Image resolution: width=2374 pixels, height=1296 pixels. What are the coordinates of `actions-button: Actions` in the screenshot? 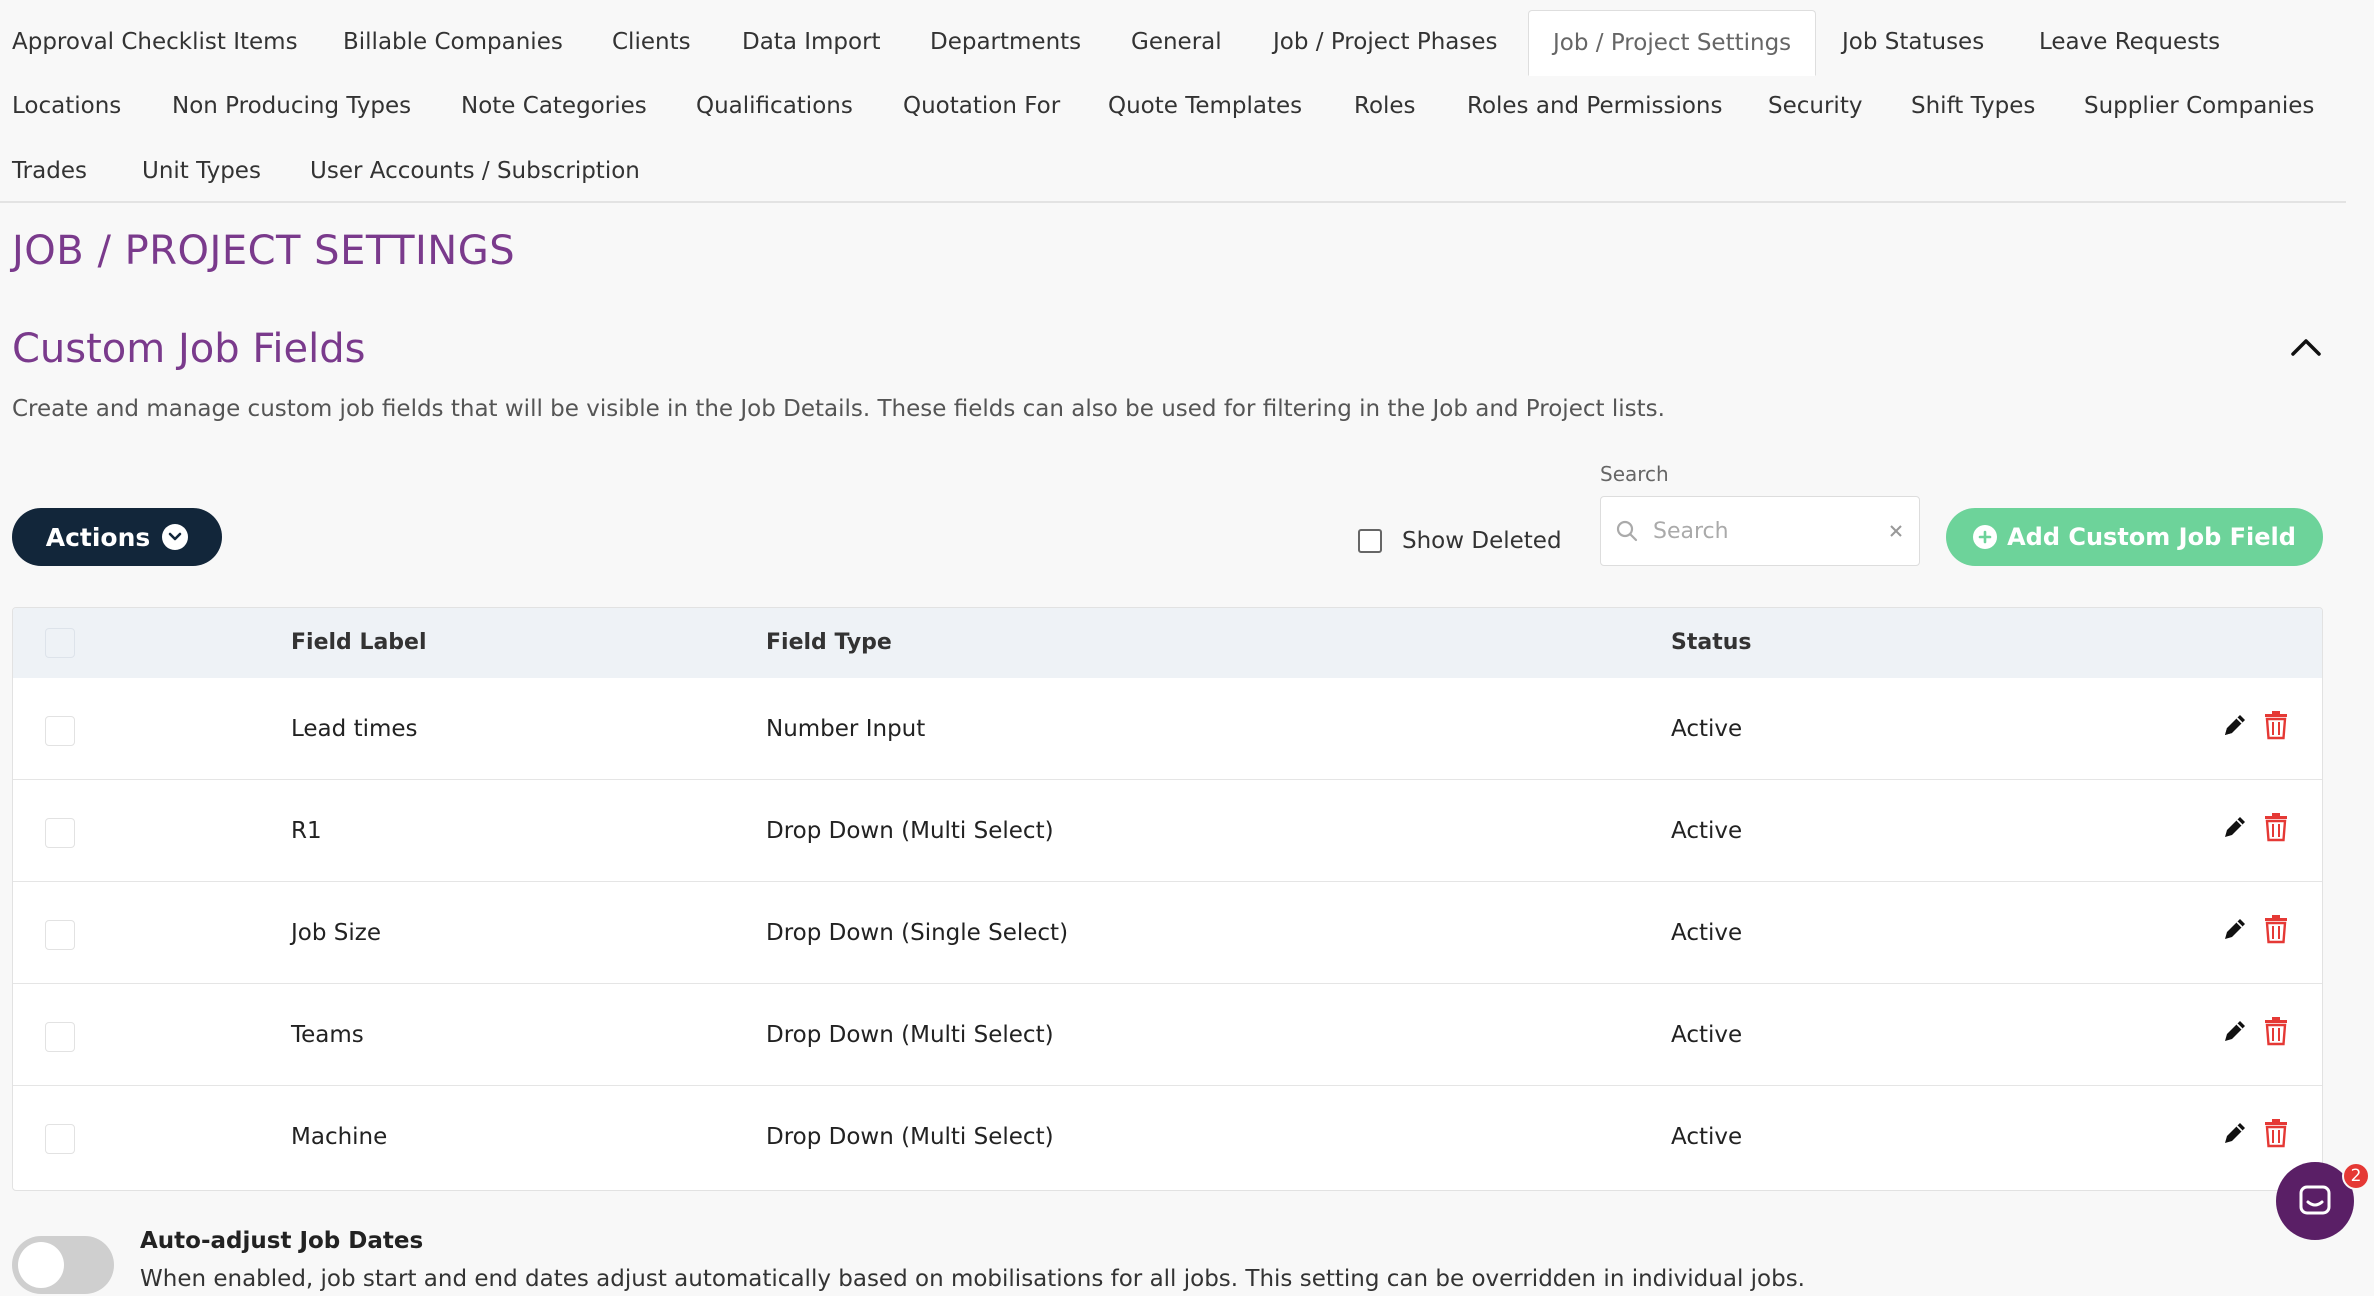 It's located at (117, 537).